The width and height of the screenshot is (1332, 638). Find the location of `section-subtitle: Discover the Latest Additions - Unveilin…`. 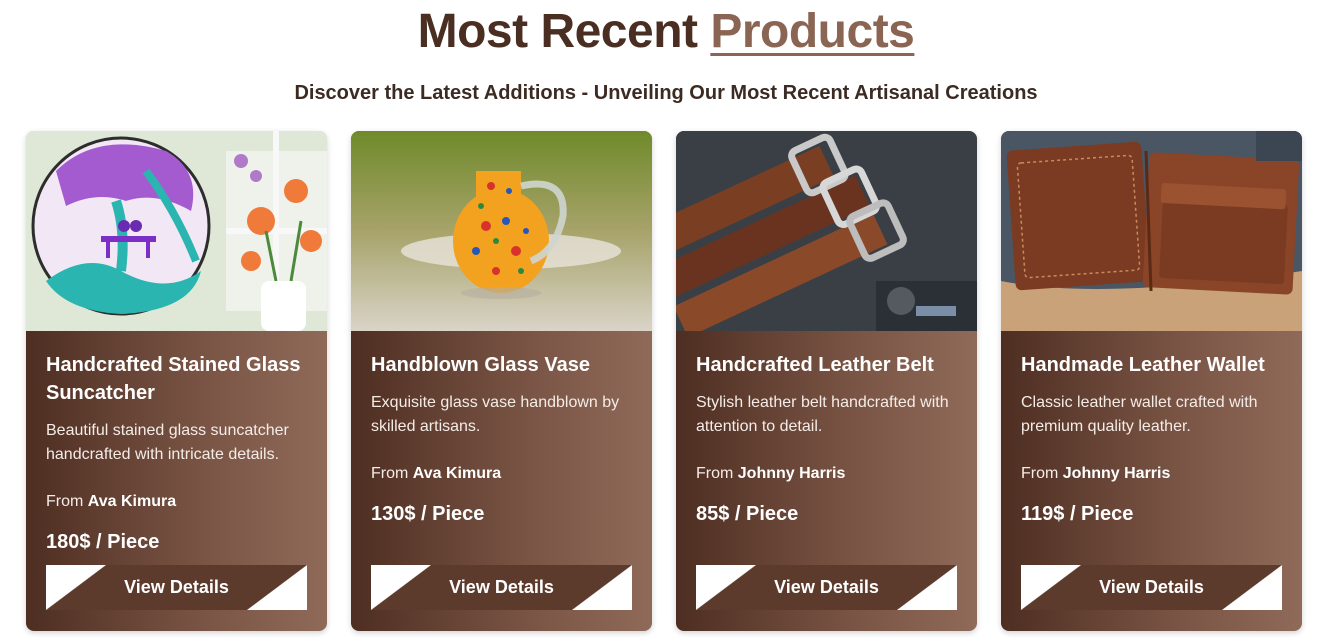

section-subtitle: Discover the Latest Additions - Unveilin… is located at coordinates (666, 93).